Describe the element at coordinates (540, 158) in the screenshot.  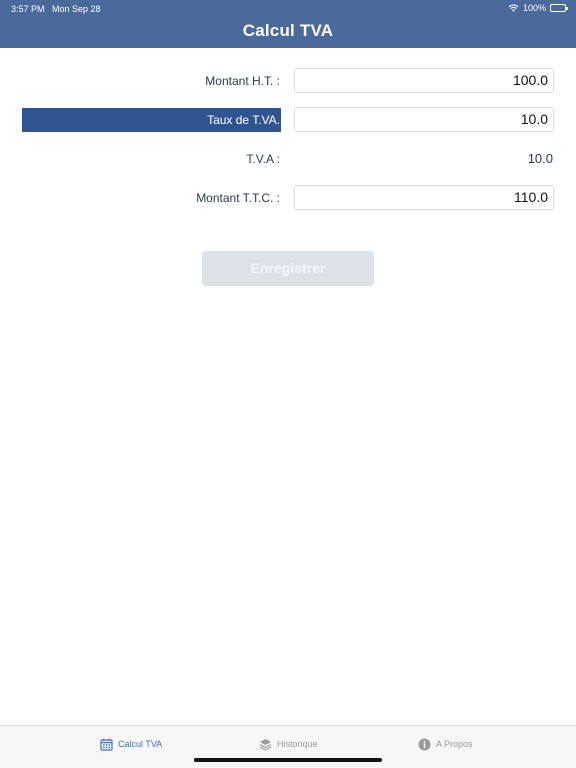
I see `tva-value: 10.0` at that location.